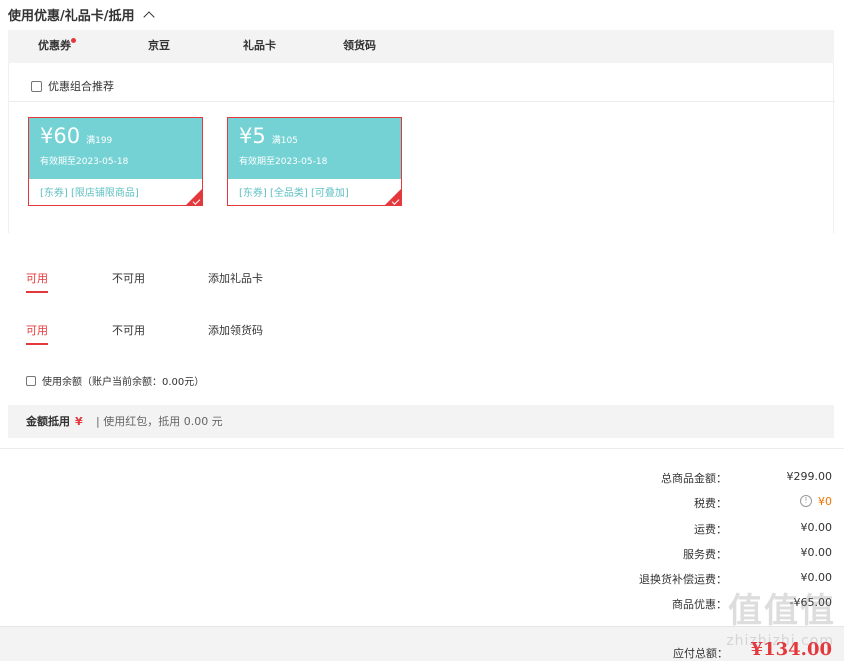 The width and height of the screenshot is (844, 661). What do you see at coordinates (235, 282) in the screenshot?
I see `add-gift-card-link: 添加礼品卡` at bounding box center [235, 282].